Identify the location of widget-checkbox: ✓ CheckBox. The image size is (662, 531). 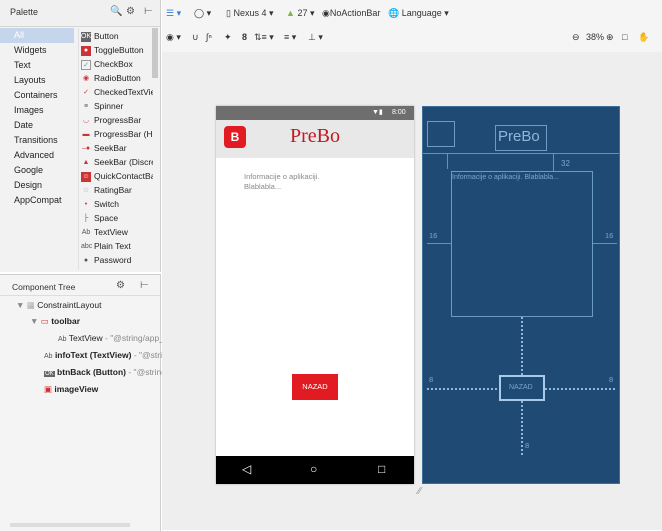
(117, 64).